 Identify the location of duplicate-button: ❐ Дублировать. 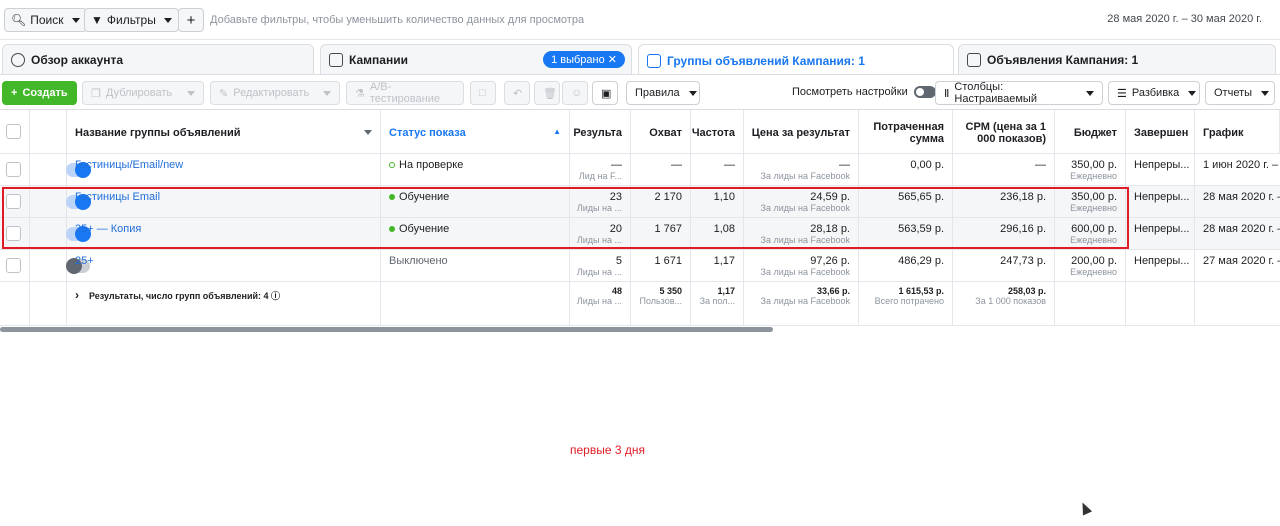
(143, 93).